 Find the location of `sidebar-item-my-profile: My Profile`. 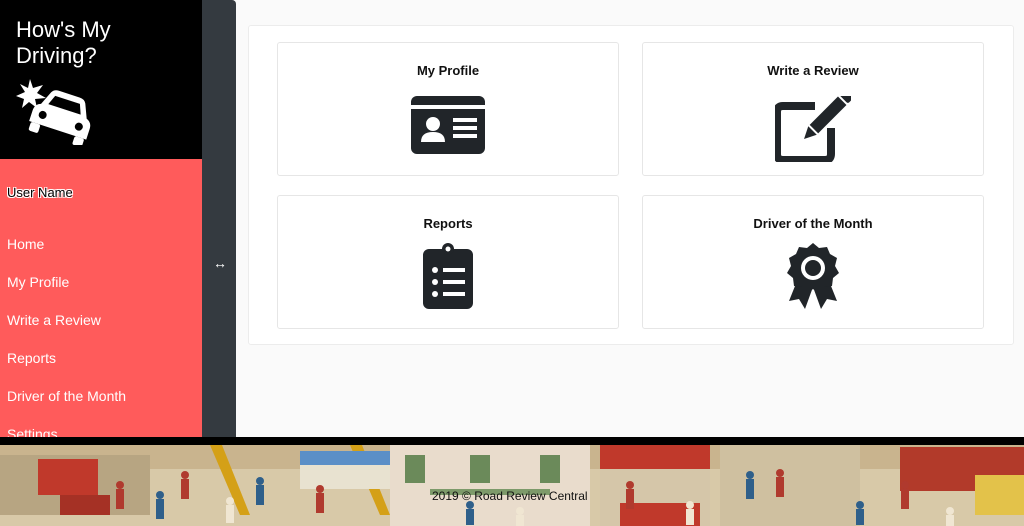

sidebar-item-my-profile: My Profile is located at coordinates (101, 283).